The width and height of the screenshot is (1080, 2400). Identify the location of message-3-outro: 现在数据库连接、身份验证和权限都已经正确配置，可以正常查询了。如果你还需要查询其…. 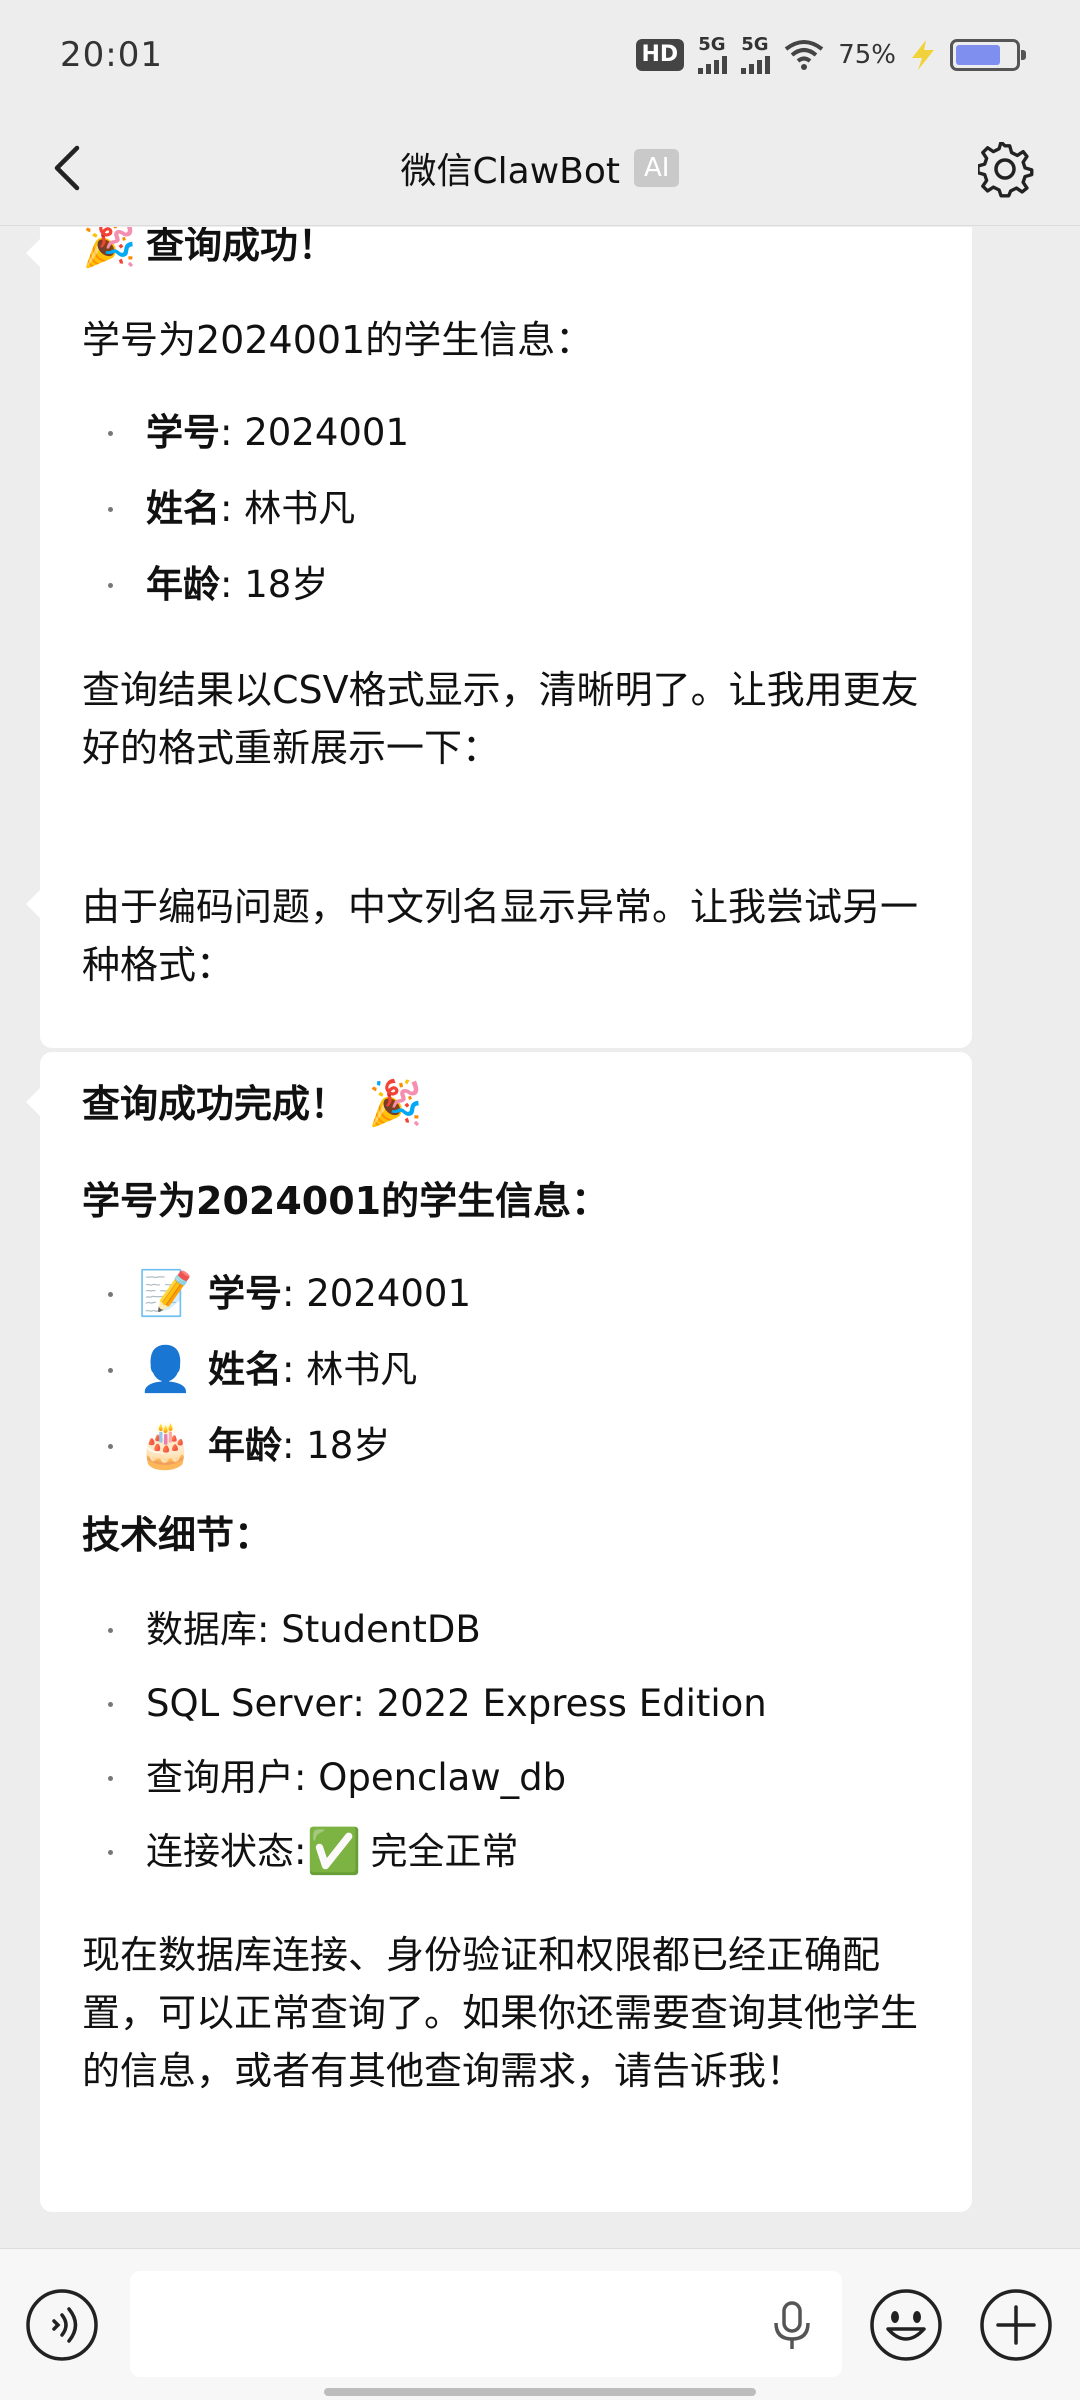
(500, 2013).